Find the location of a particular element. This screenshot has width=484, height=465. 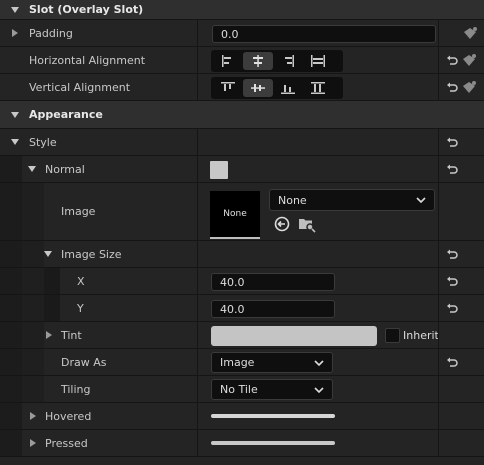

color-swatch is located at coordinates (219, 170).